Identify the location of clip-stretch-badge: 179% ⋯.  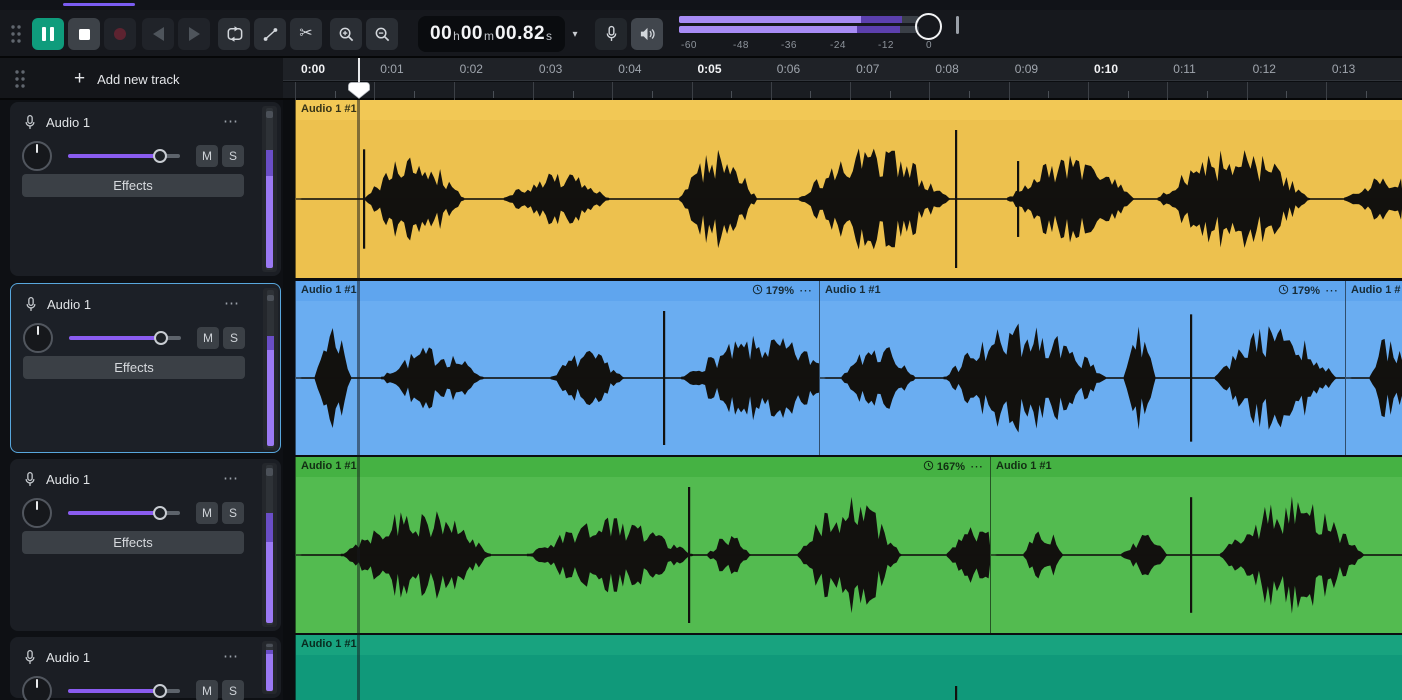
(783, 291).